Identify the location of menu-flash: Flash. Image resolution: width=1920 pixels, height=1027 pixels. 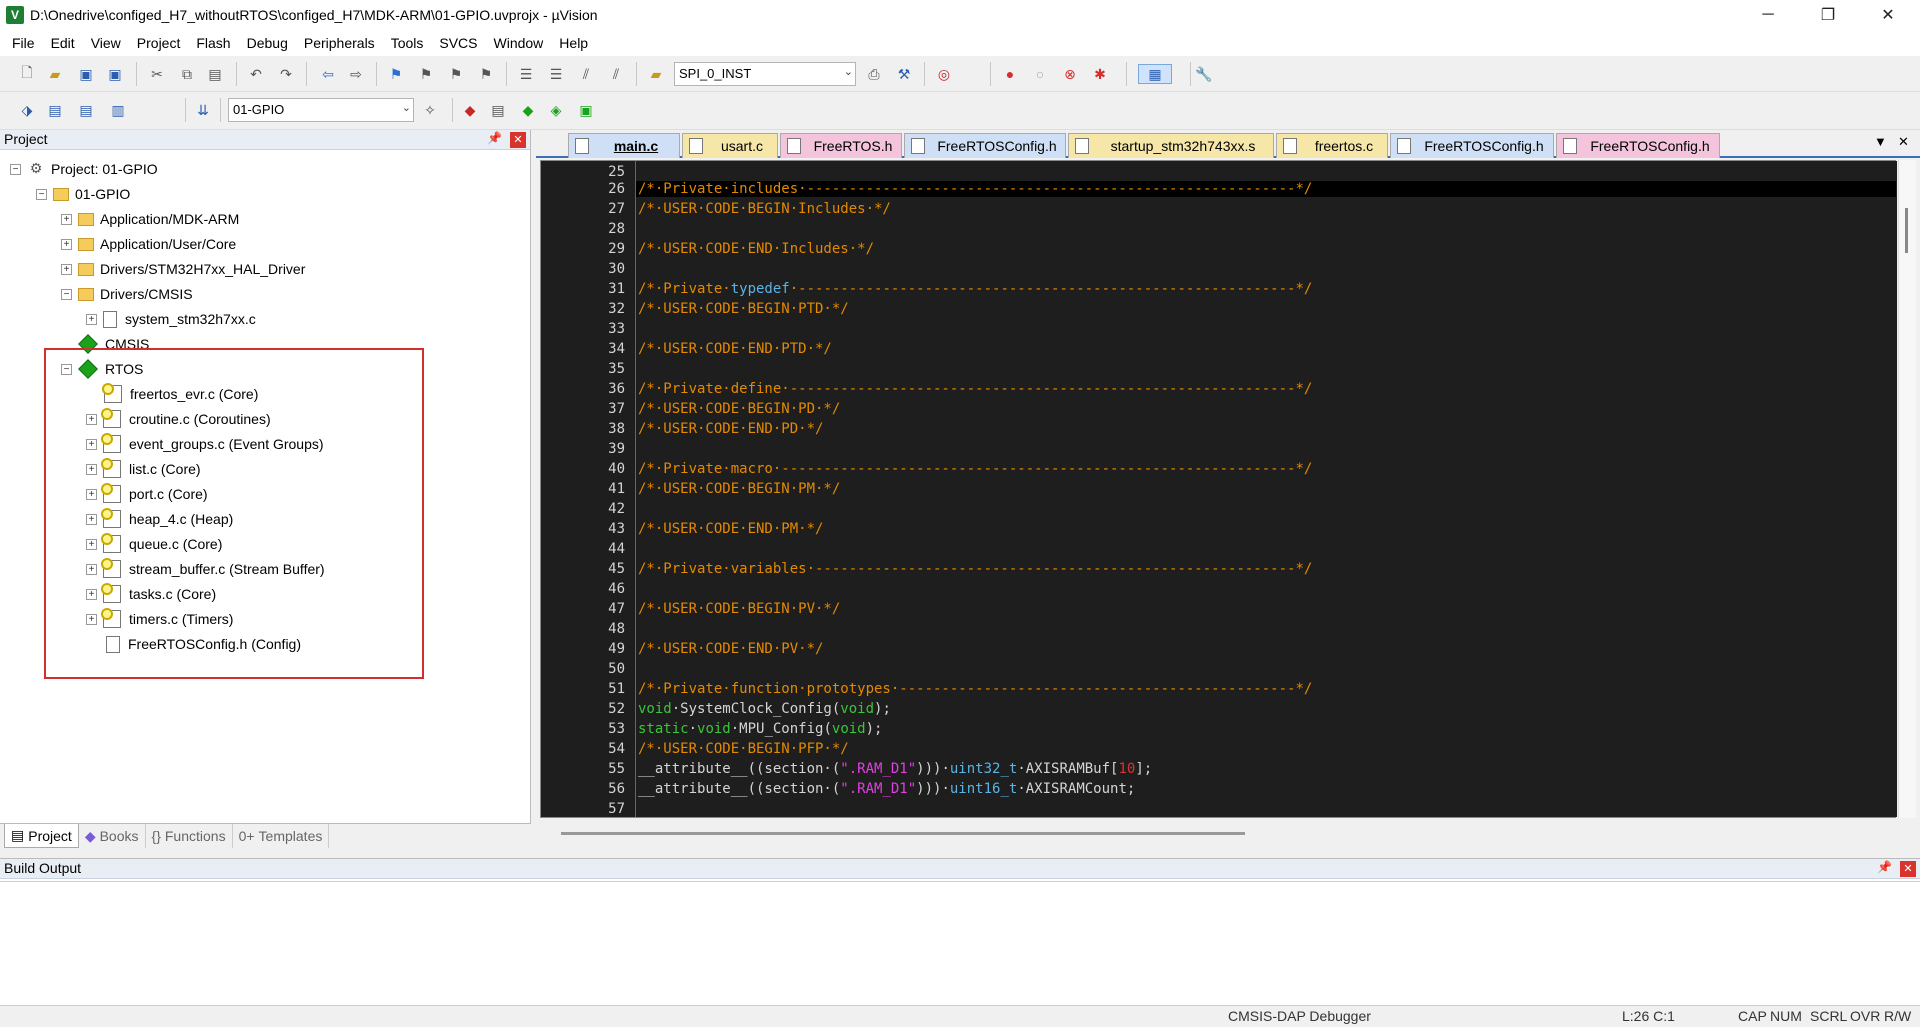
(213, 43).